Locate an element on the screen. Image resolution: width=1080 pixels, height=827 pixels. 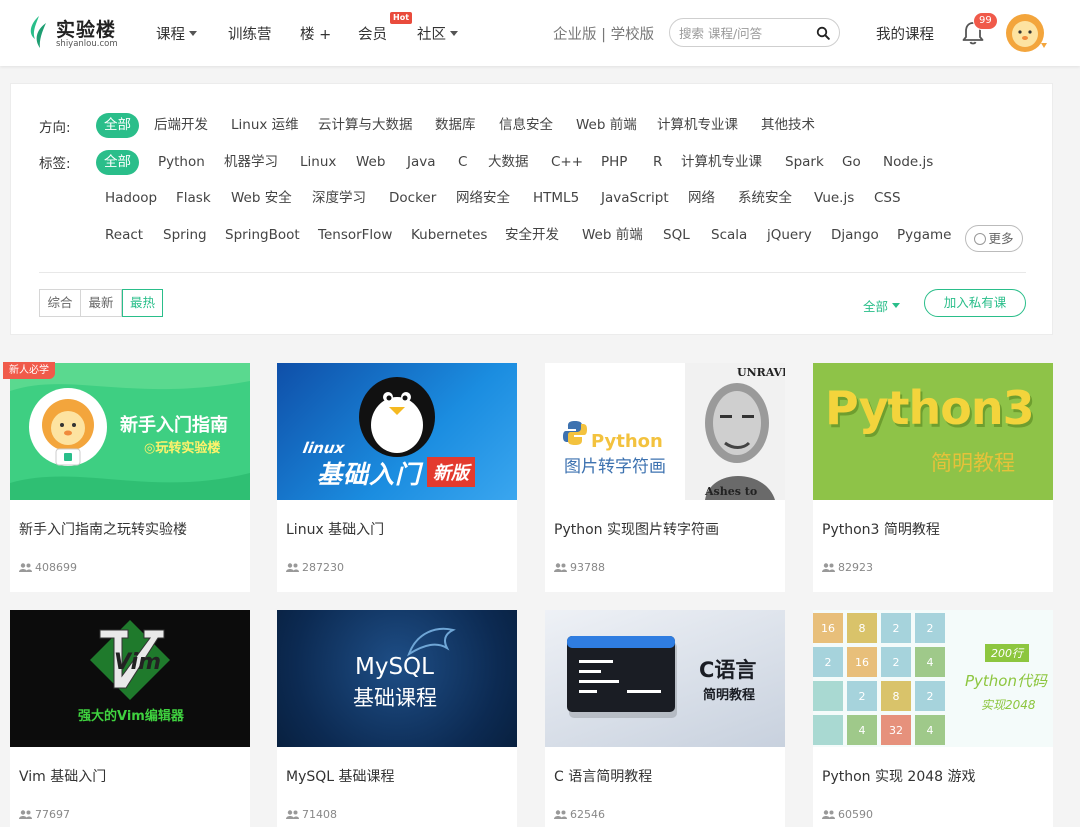
tag-chip: Java is located at coordinates (421, 162).